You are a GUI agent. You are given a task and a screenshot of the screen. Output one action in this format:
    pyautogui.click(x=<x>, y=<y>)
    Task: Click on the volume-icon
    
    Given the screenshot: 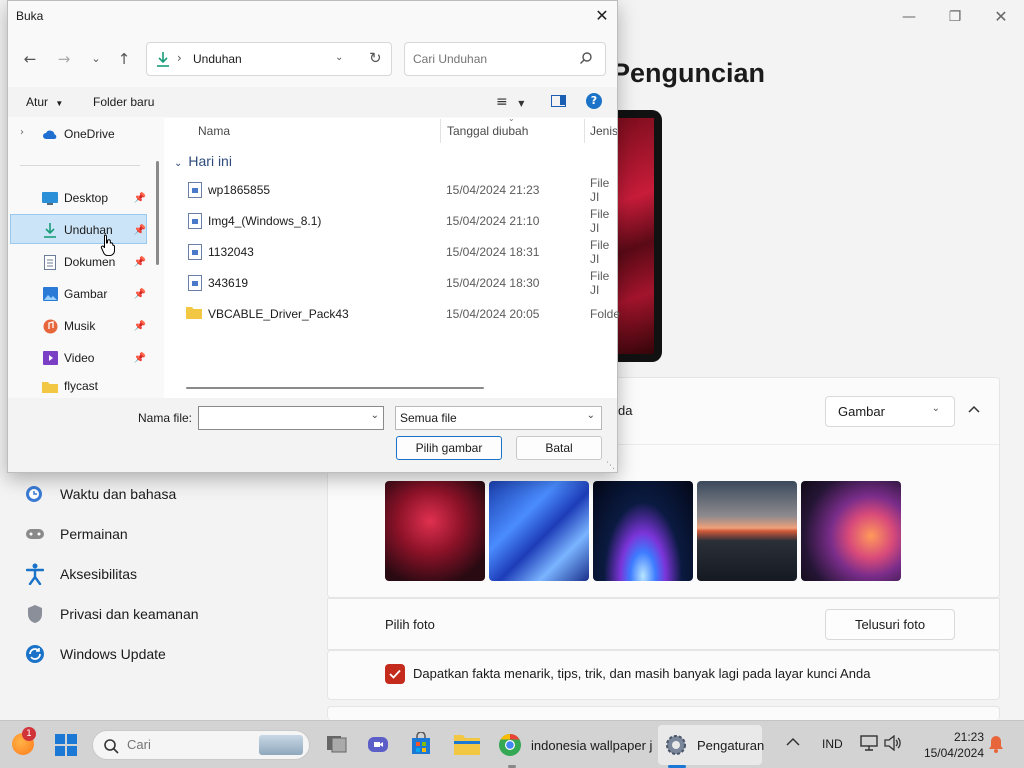 What is the action you would take?
    pyautogui.click(x=893, y=744)
    